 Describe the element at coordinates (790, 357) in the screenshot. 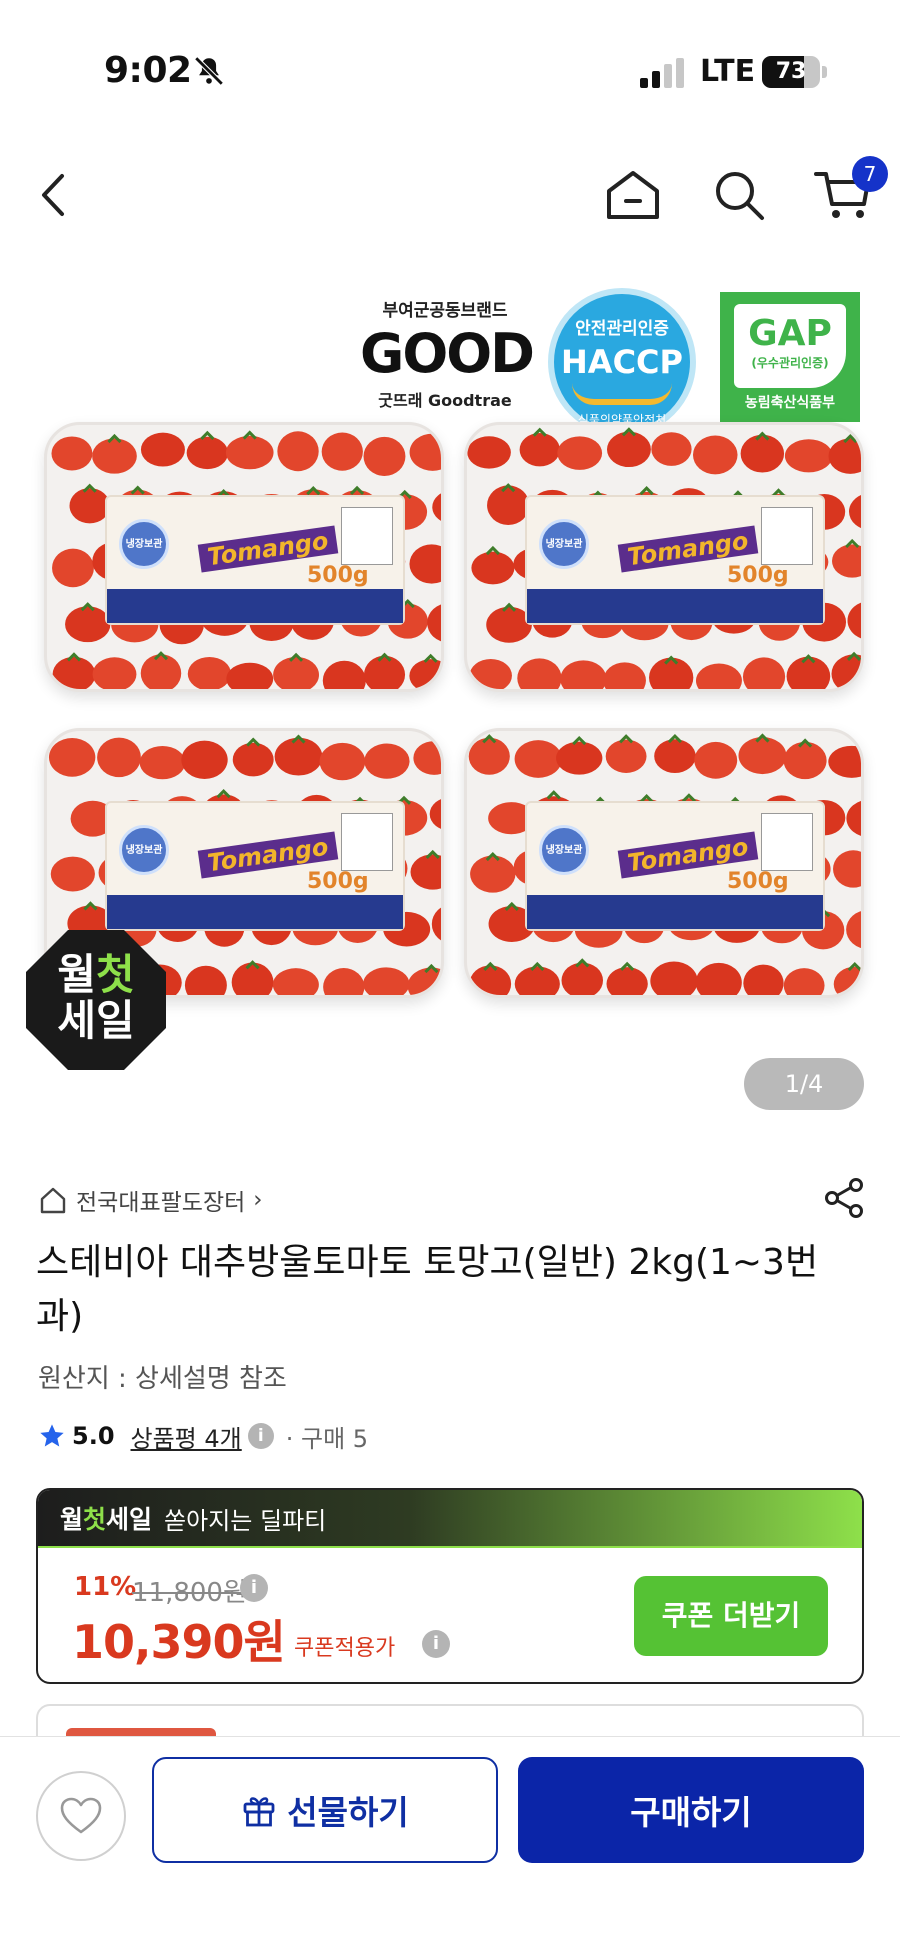

I see `gap-certification-mark: GAP (우수관리인증) 농림축산식품부` at that location.